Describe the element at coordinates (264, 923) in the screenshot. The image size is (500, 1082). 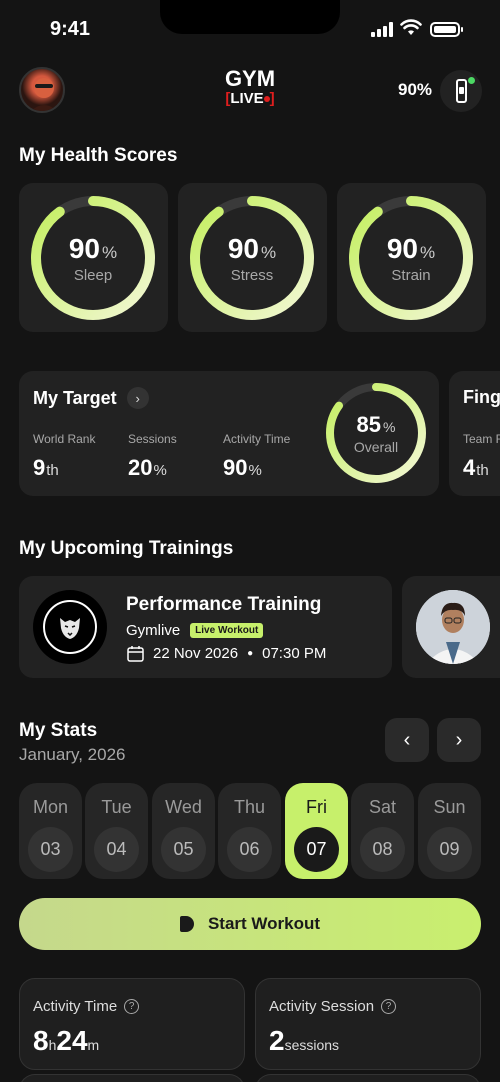
I see `start-workout-label: Start Workout` at that location.